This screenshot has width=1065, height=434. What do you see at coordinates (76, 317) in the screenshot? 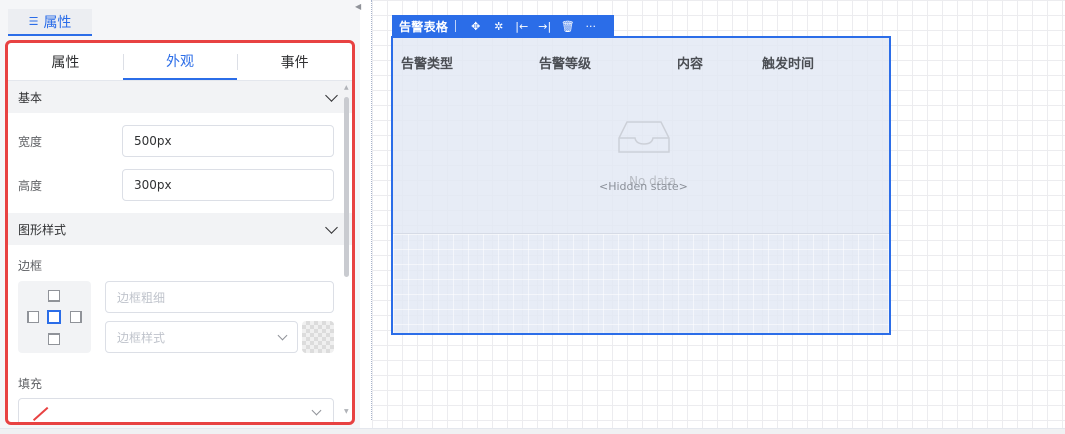
I see `border-right-toggle` at bounding box center [76, 317].